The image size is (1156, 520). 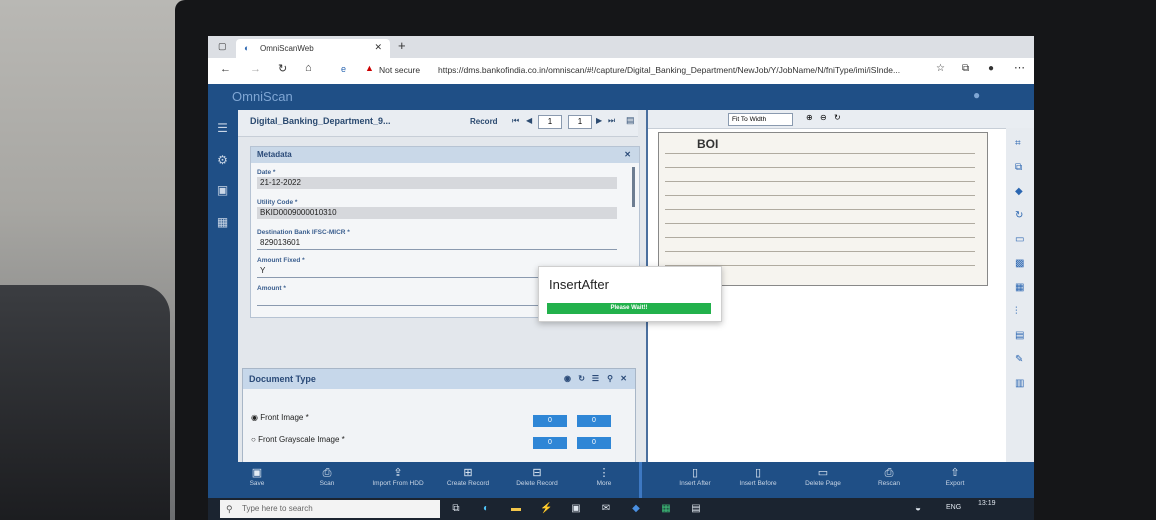 I want to click on button-label: Rescan, so click(x=889, y=483).